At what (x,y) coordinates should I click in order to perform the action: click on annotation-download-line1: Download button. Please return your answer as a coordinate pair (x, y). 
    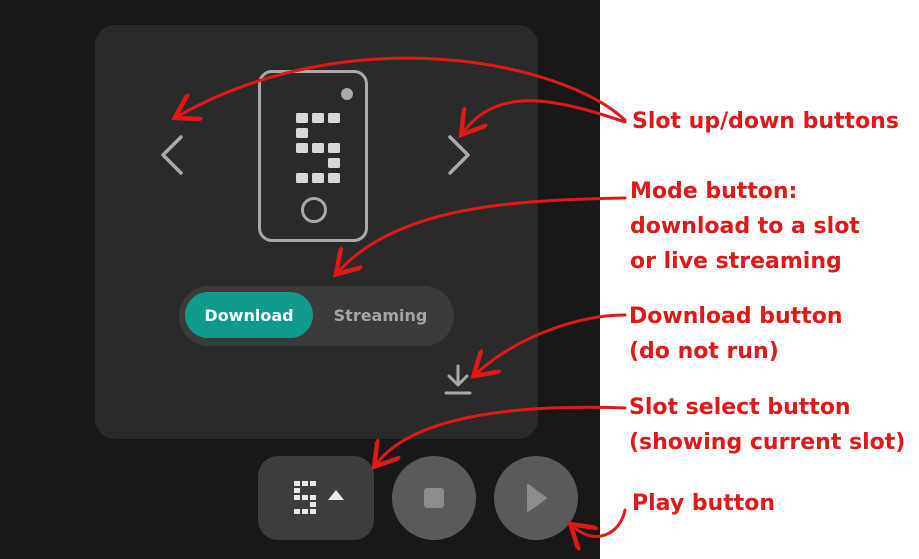
    Looking at the image, I should click on (736, 316).